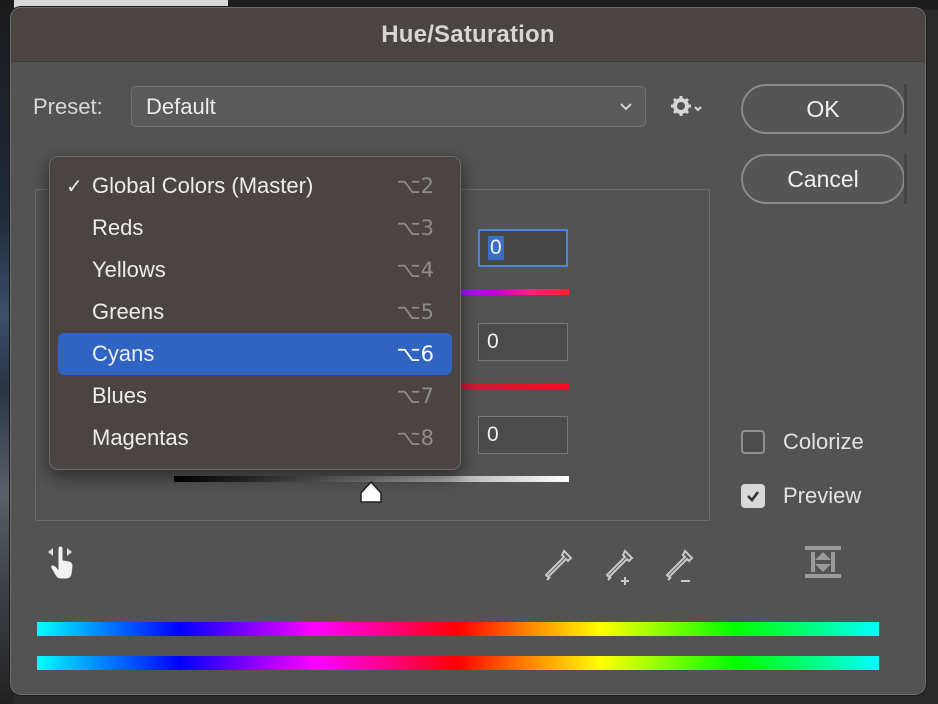  I want to click on menu-item-shortcut: ⌥3, so click(415, 228).